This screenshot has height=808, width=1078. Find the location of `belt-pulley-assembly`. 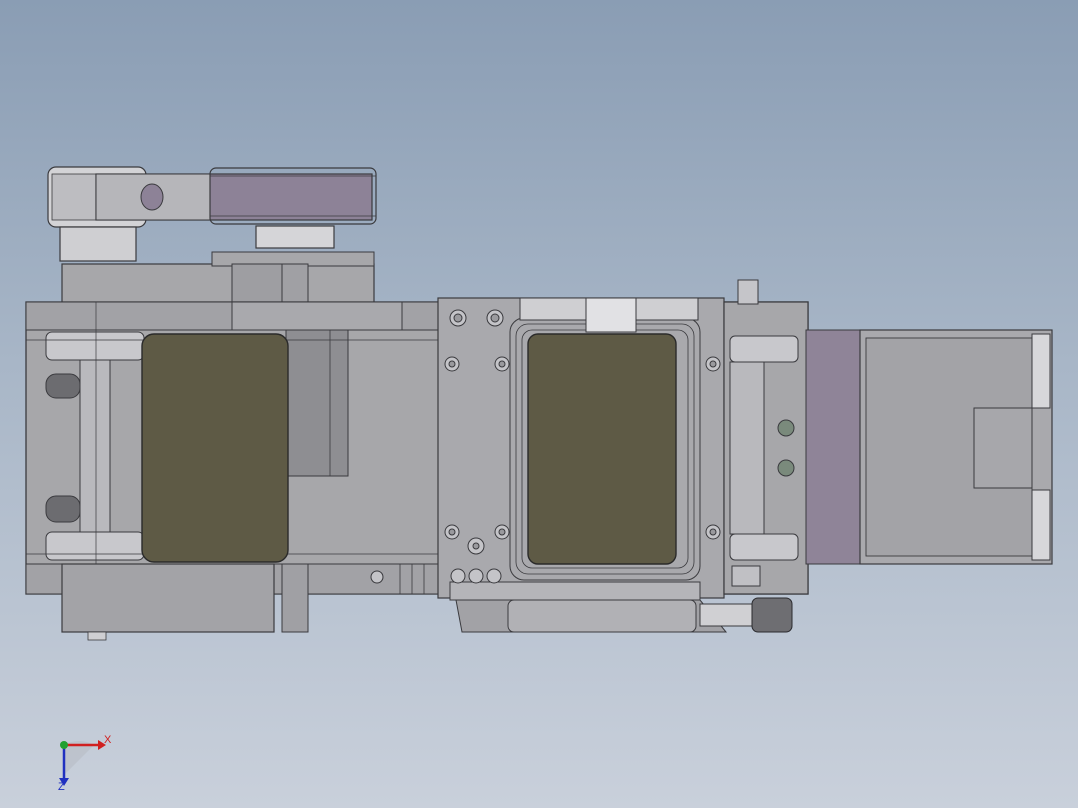

belt-pulley-assembly is located at coordinates (212, 214).